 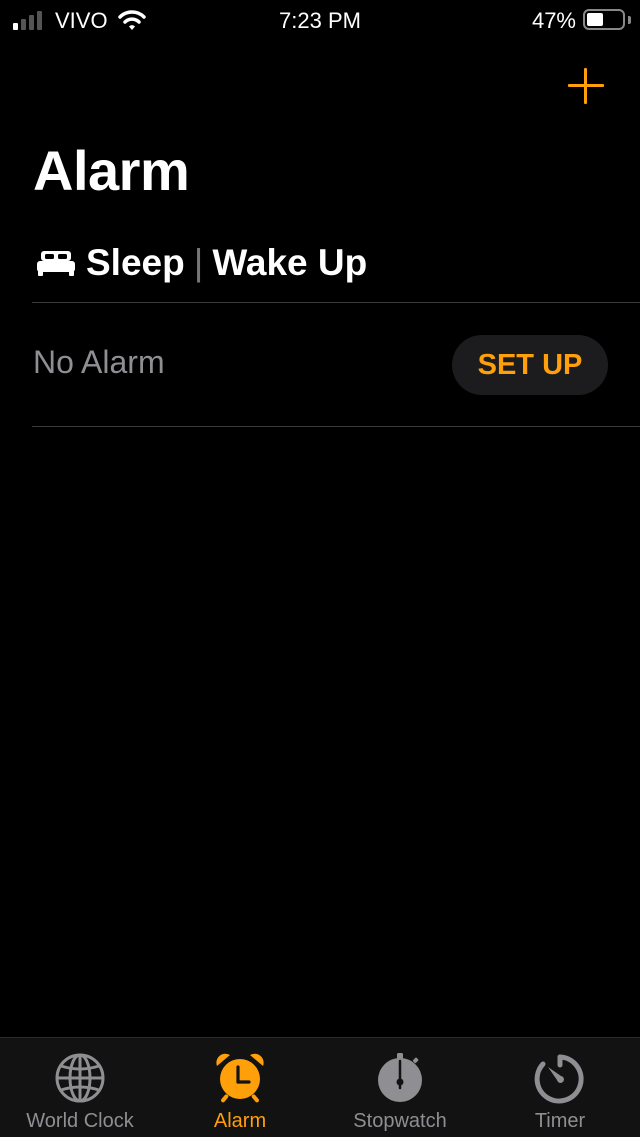 What do you see at coordinates (629, 20) in the screenshot?
I see `battery-nub` at bounding box center [629, 20].